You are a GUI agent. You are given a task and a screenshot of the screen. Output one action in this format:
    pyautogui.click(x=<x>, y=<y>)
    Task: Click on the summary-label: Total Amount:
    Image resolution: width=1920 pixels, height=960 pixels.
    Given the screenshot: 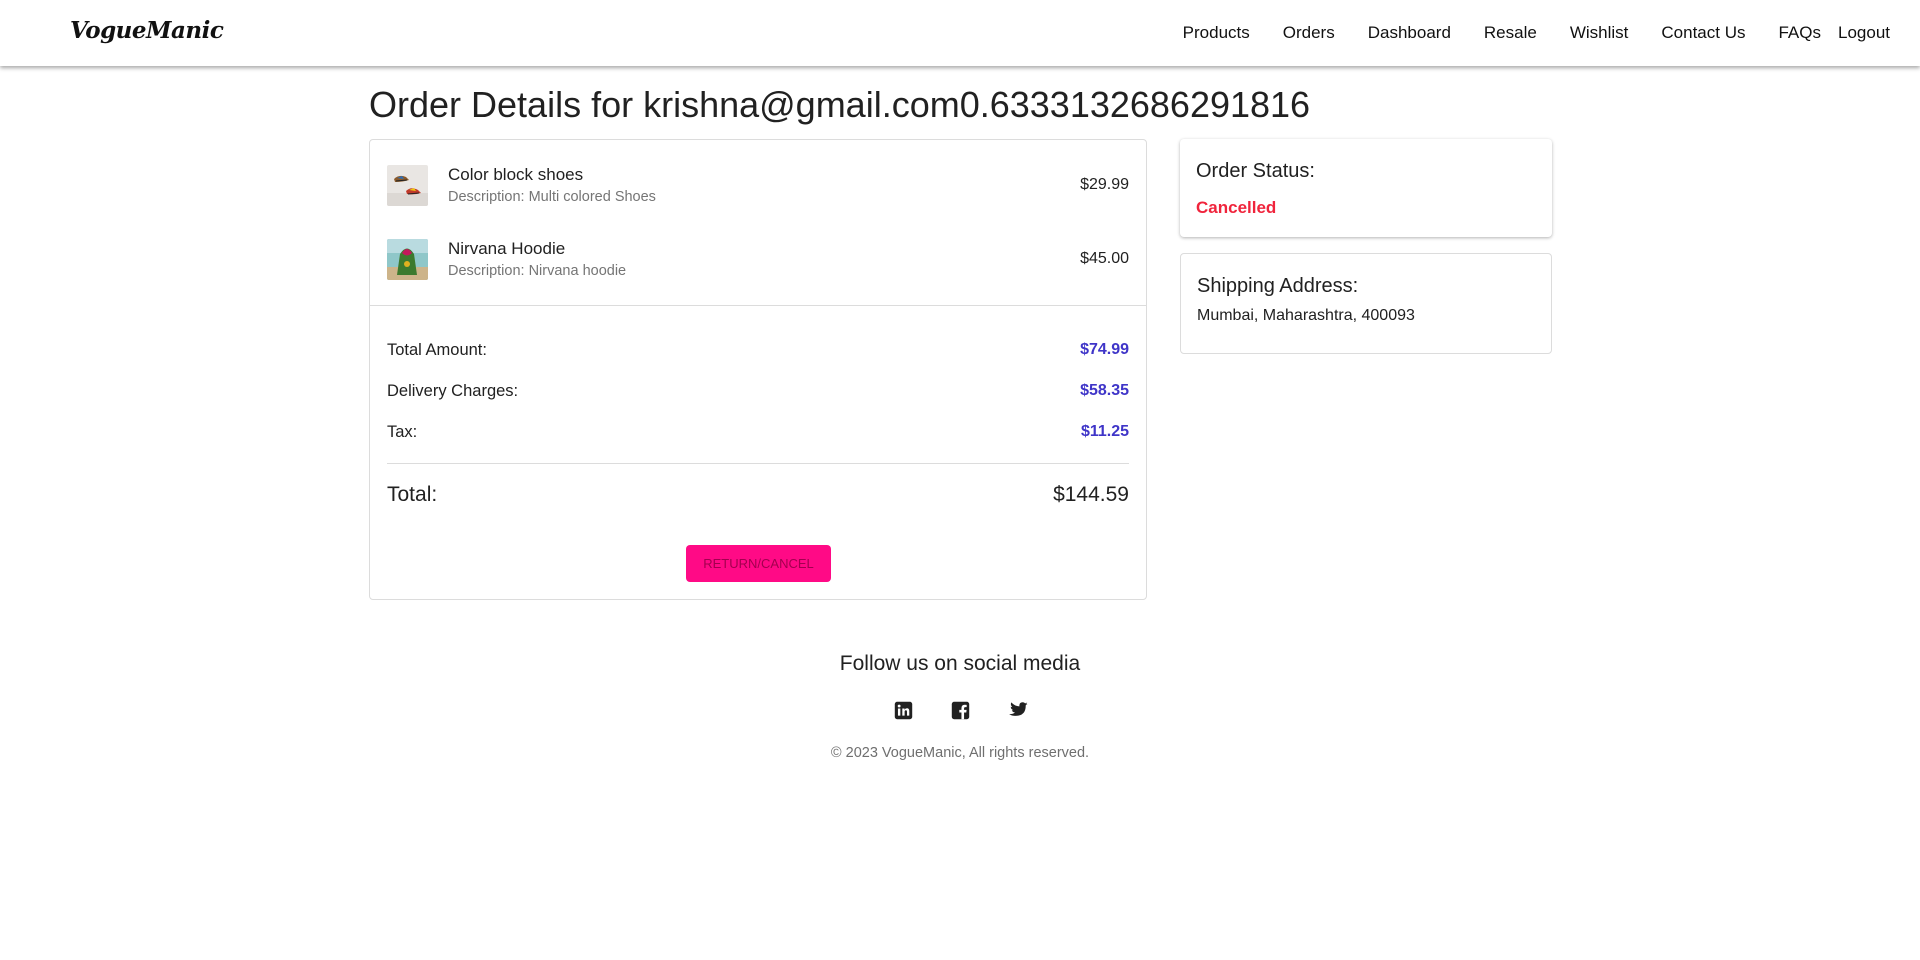 What is the action you would take?
    pyautogui.click(x=437, y=350)
    